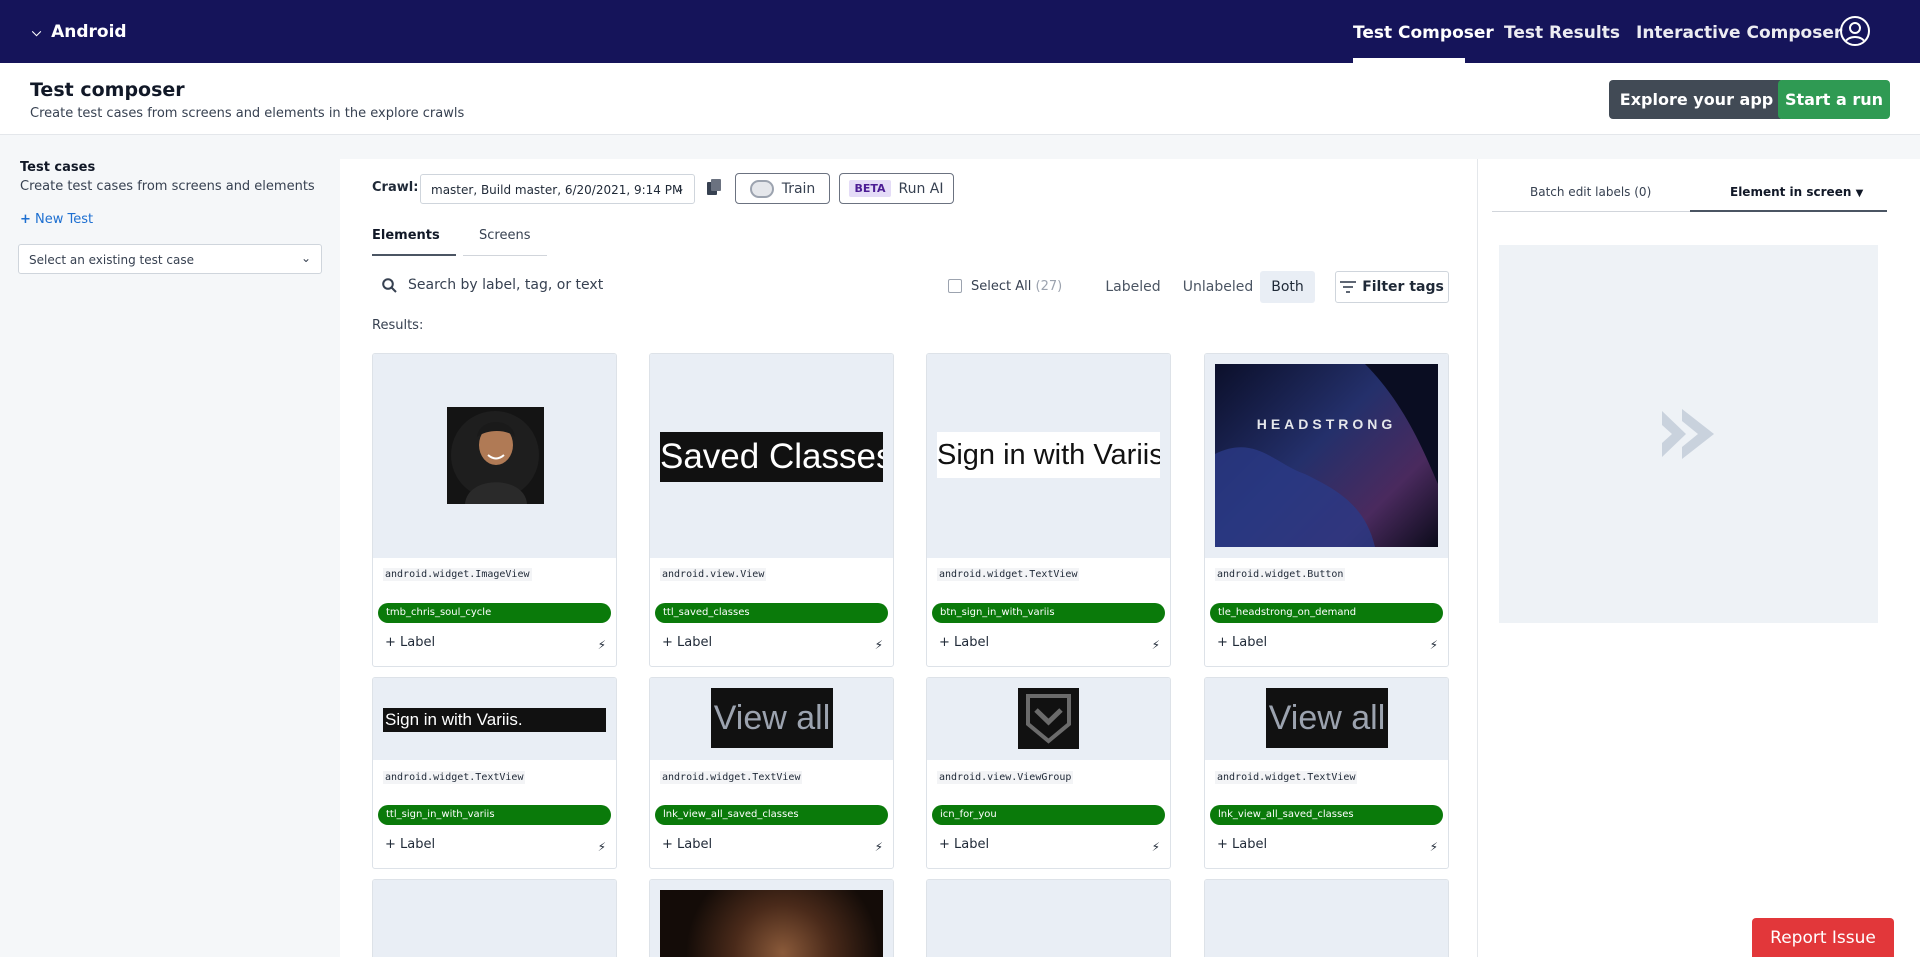 The image size is (1920, 957). Describe the element at coordinates (1598, 211) in the screenshot. I see `tab-divider` at that location.